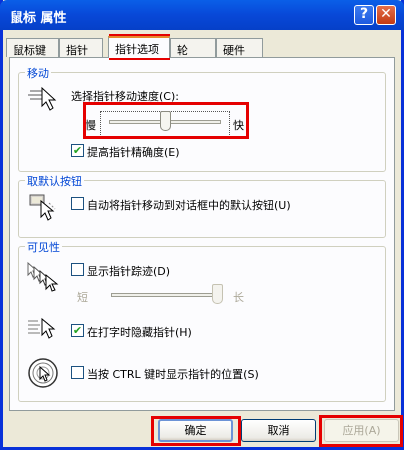 Image resolution: width=404 pixels, height=450 pixels. Describe the element at coordinates (189, 205) in the screenshot. I see `snap-label: 自动将指针移动到对话框中的默认按钮(U)` at that location.